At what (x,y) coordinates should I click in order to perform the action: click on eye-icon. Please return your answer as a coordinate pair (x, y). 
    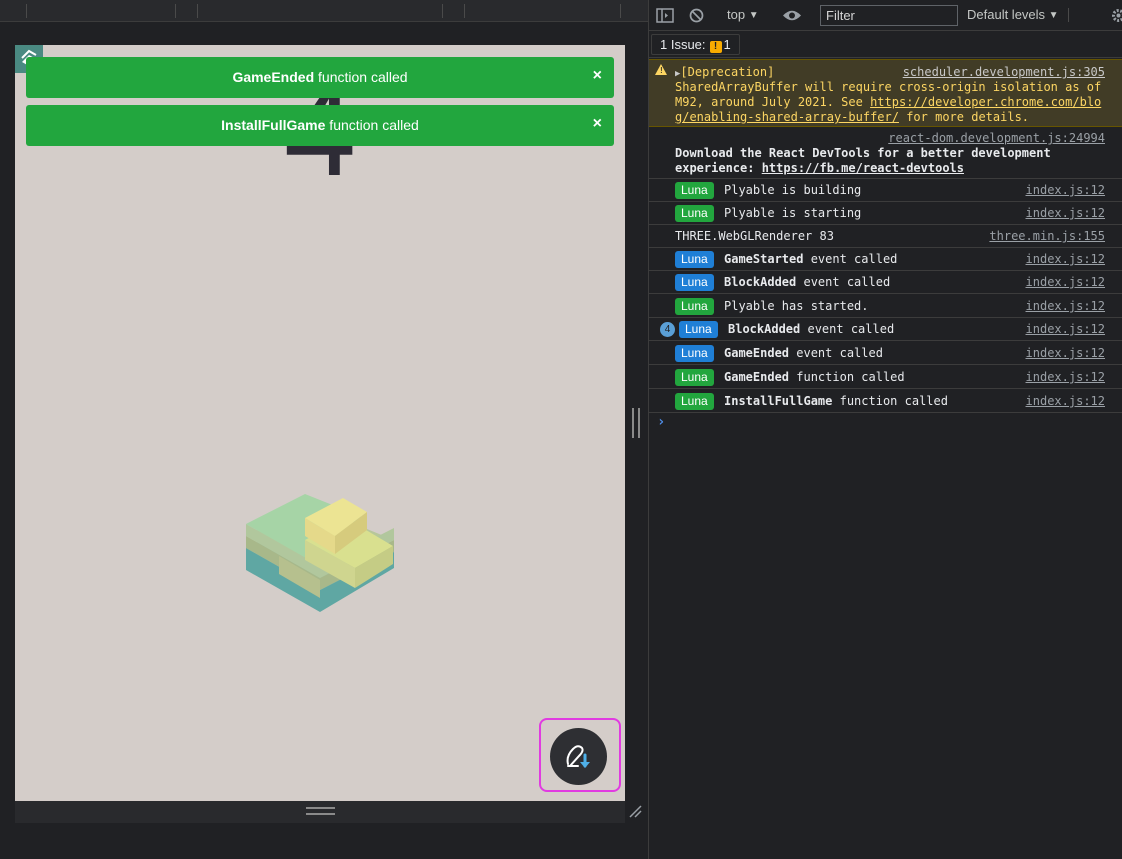
    Looking at the image, I should click on (792, 15).